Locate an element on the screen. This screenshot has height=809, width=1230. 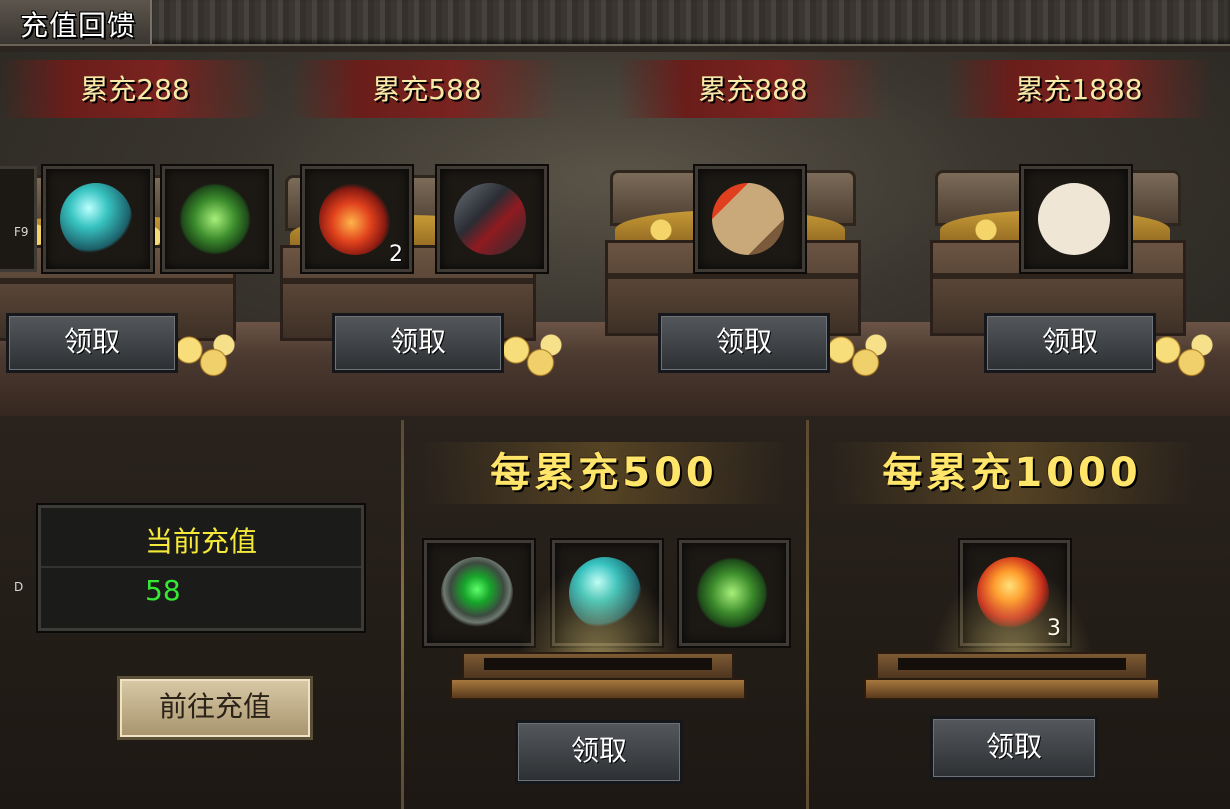
white-scroll-icon is located at coordinates (1074, 219).